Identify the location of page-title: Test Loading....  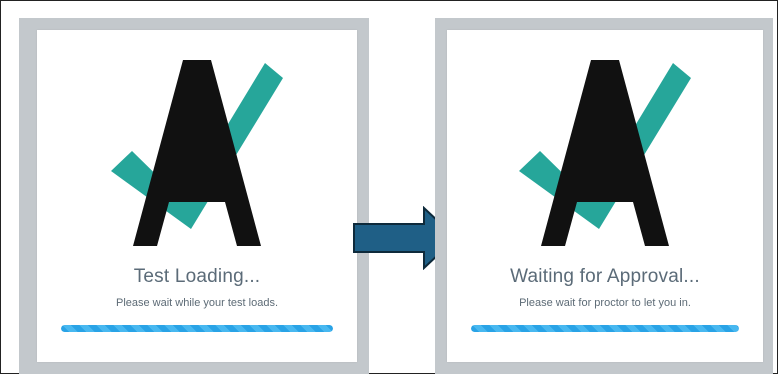
(197, 276).